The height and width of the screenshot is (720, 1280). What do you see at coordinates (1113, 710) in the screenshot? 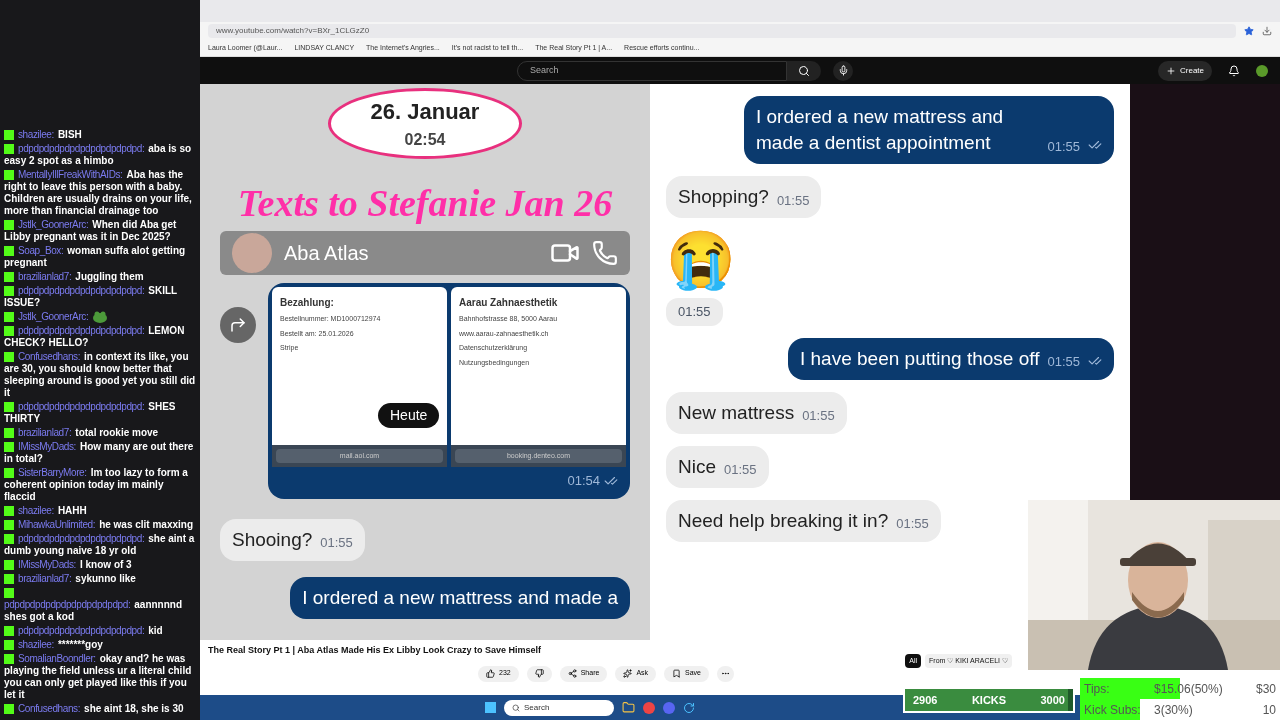
I see `goal-label: Kick Subs:` at bounding box center [1113, 710].